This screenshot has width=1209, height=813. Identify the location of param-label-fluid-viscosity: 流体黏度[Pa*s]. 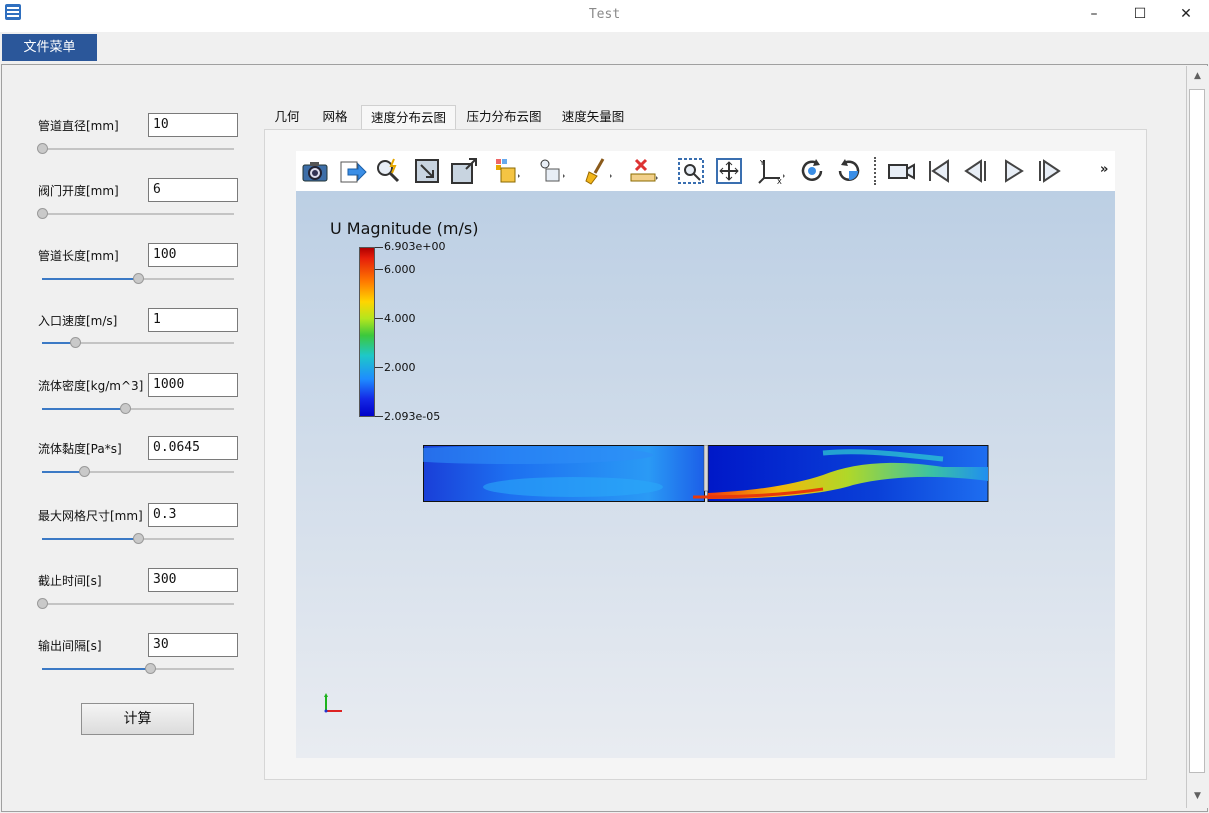
(80, 449).